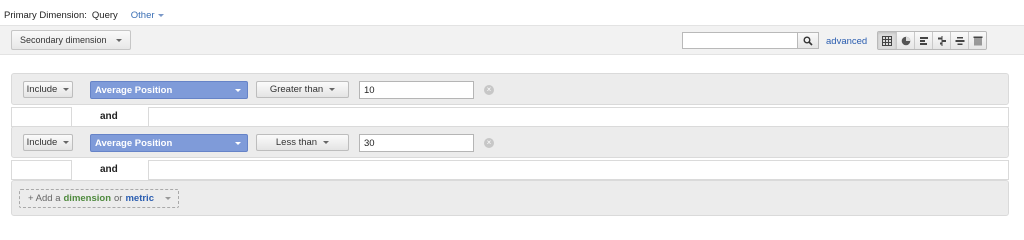  I want to click on pie-view-icon, so click(905, 40).